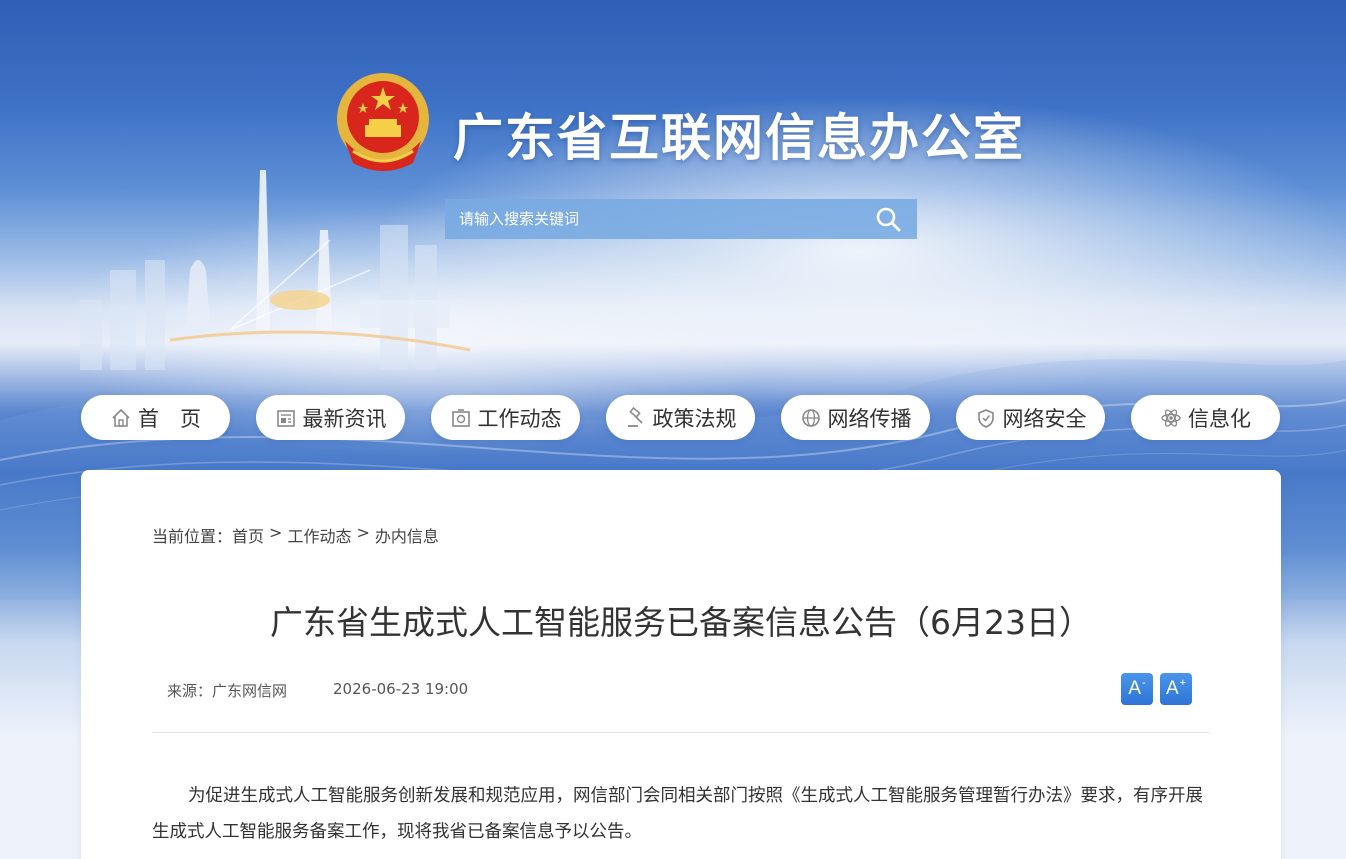  Describe the element at coordinates (248, 535) in the screenshot. I see `breadcrumb-link-home: 首页` at that location.